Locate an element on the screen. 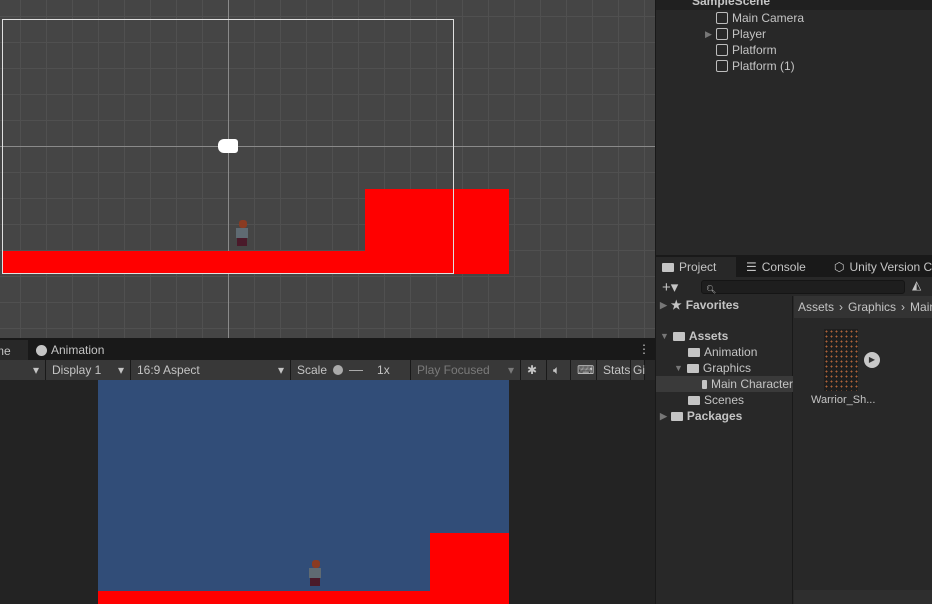 This screenshot has height=604, width=932. keyboard-icon: ⌨ is located at coordinates (584, 370).